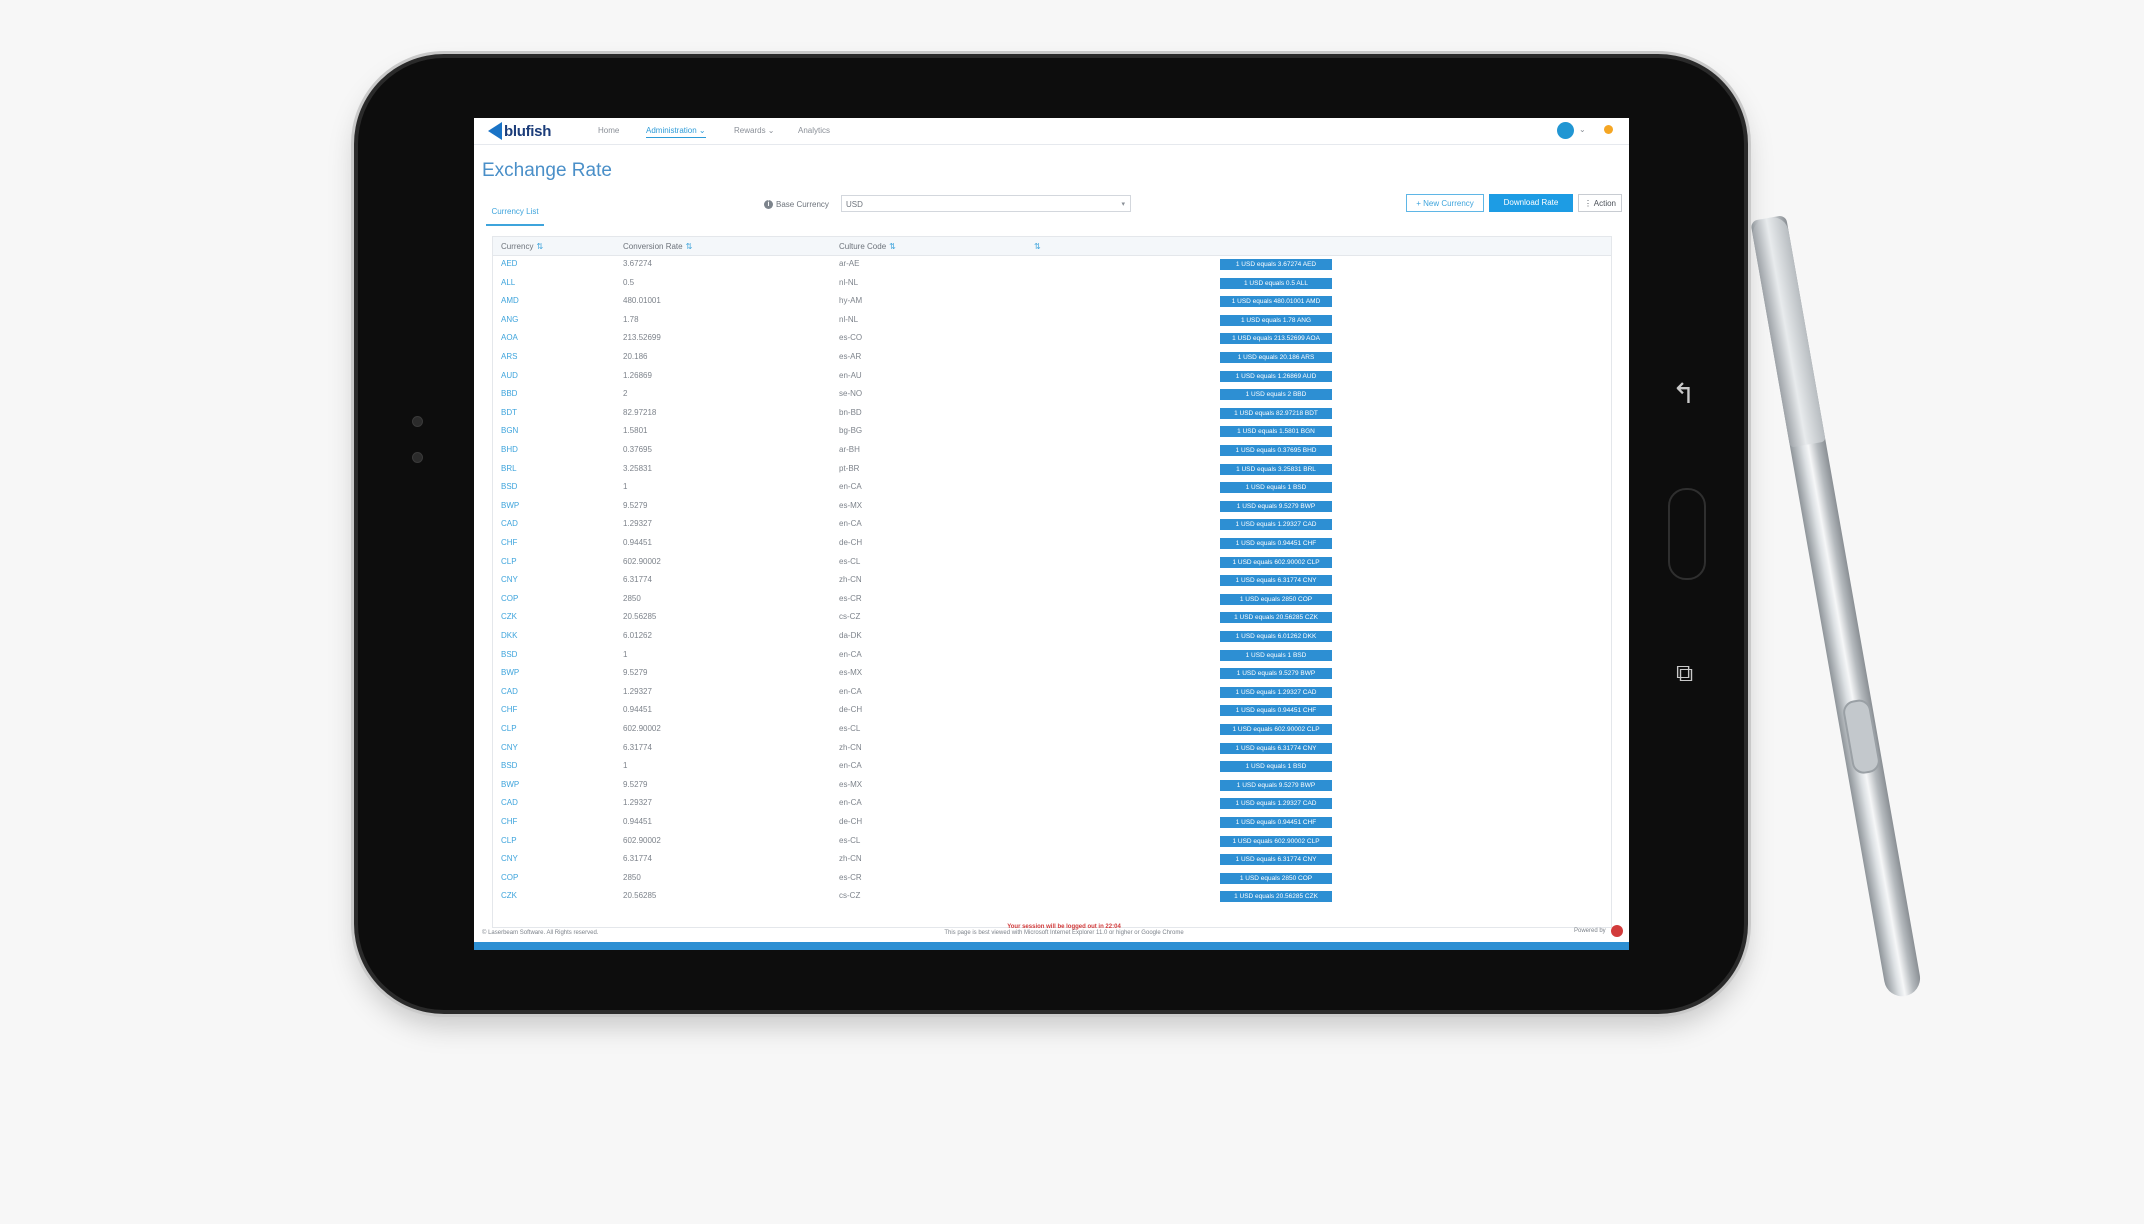 This screenshot has width=2144, height=1224. I want to click on nav-home: Home, so click(608, 130).